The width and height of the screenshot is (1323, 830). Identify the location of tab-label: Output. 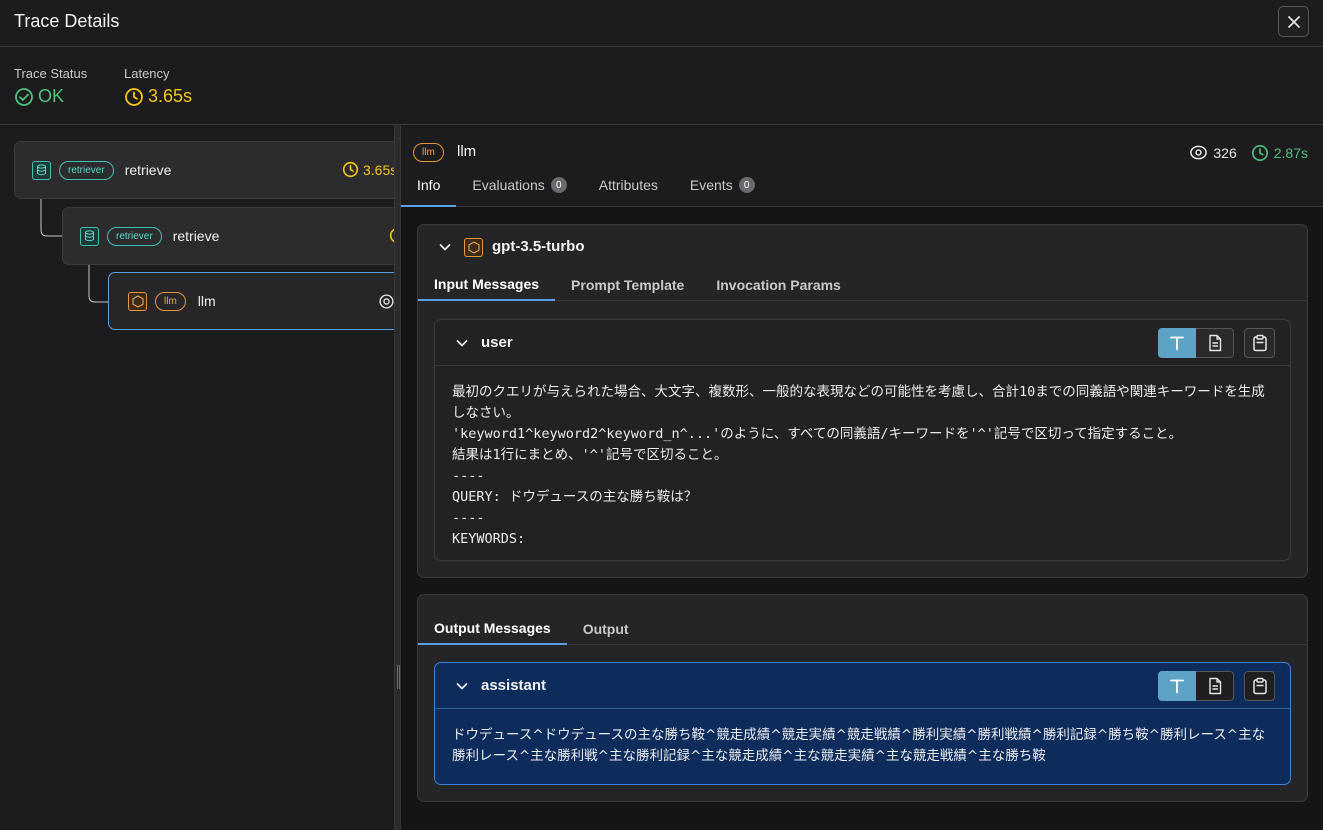
(605, 629).